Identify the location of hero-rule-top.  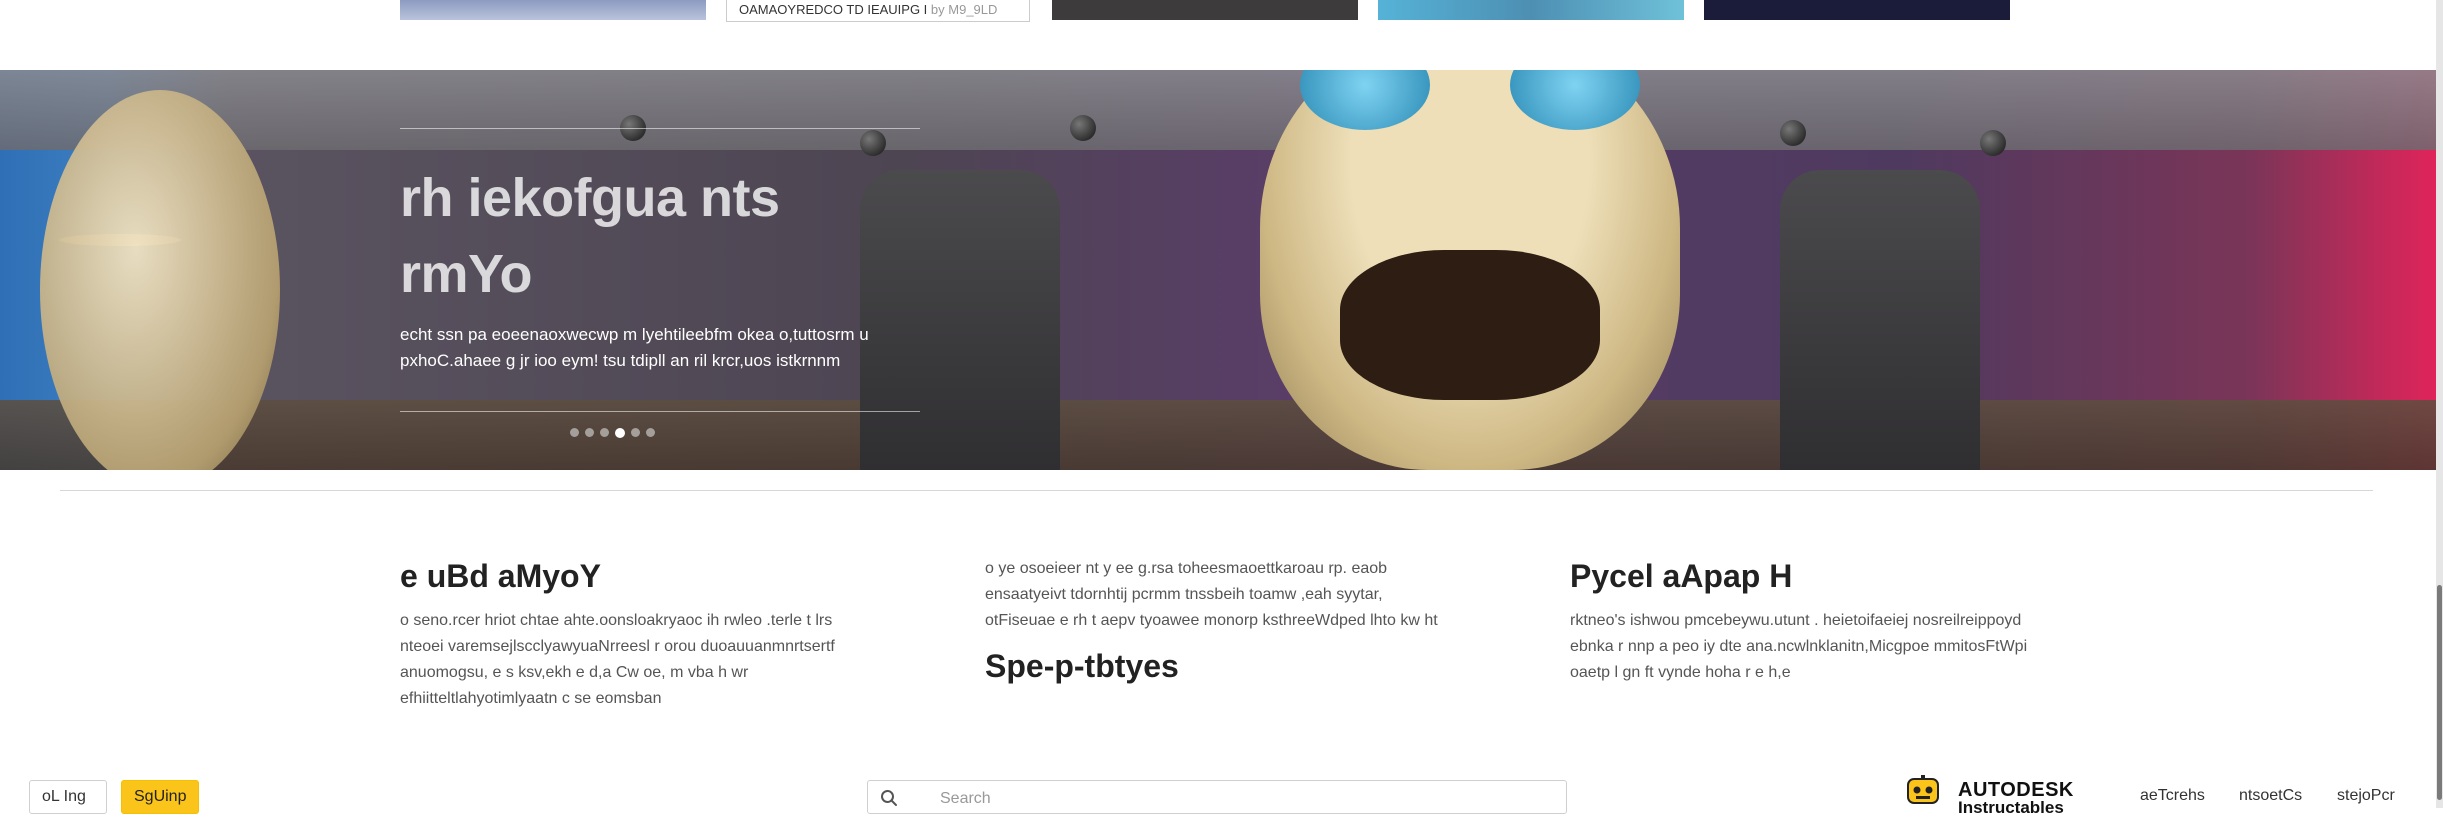
(660, 128).